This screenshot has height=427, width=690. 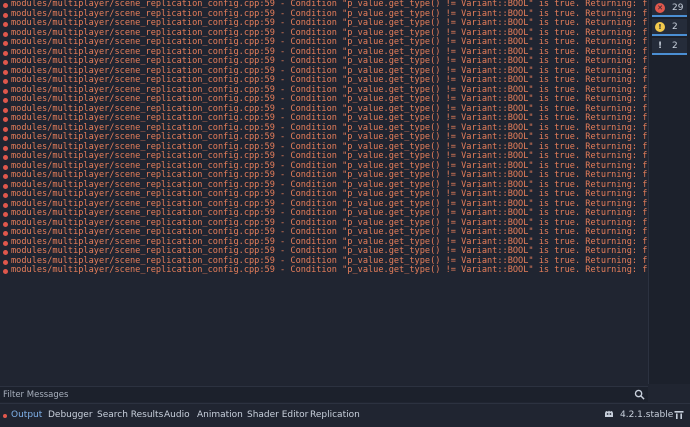 What do you see at coordinates (675, 45) in the screenshot?
I see `message-count: 2` at bounding box center [675, 45].